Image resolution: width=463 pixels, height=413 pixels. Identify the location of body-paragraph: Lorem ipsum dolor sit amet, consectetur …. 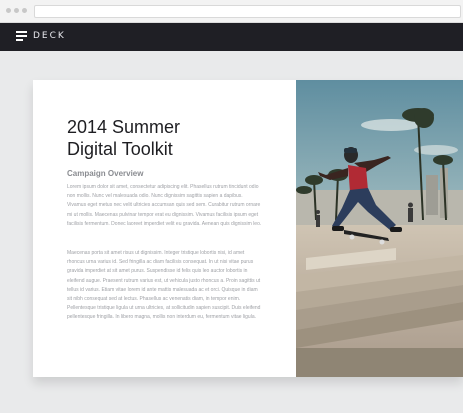
(164, 205).